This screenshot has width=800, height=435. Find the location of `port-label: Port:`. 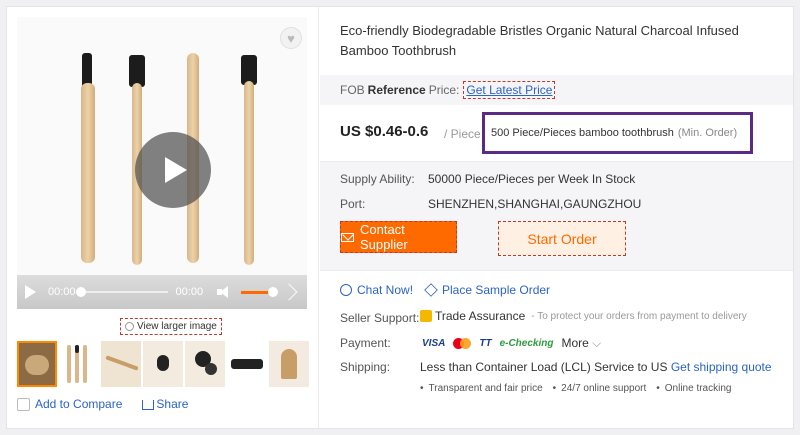

port-label: Port: is located at coordinates (353, 204).